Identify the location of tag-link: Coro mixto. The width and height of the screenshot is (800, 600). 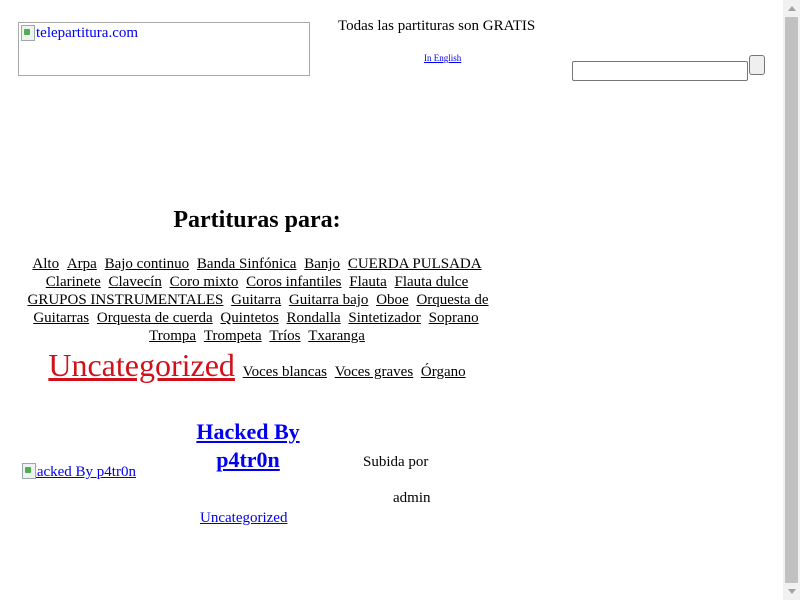
(204, 282).